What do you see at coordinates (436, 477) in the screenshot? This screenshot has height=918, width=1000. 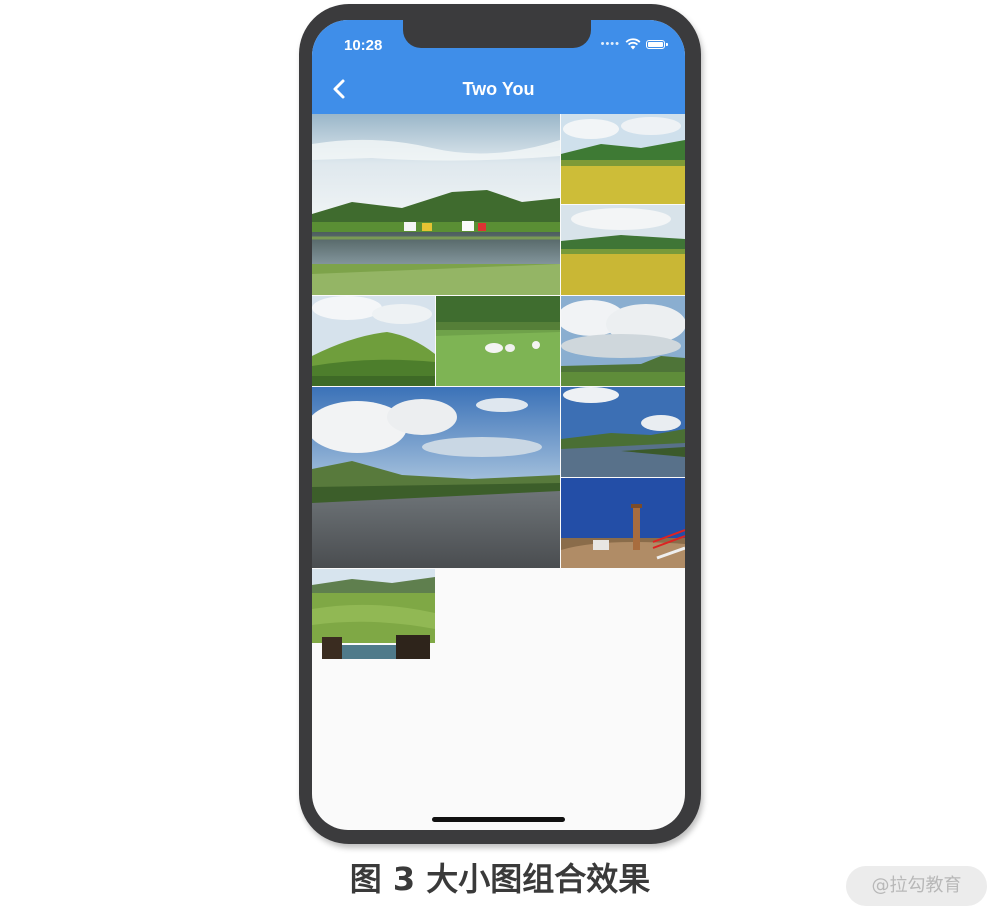 I see `river-clouds-photo` at bounding box center [436, 477].